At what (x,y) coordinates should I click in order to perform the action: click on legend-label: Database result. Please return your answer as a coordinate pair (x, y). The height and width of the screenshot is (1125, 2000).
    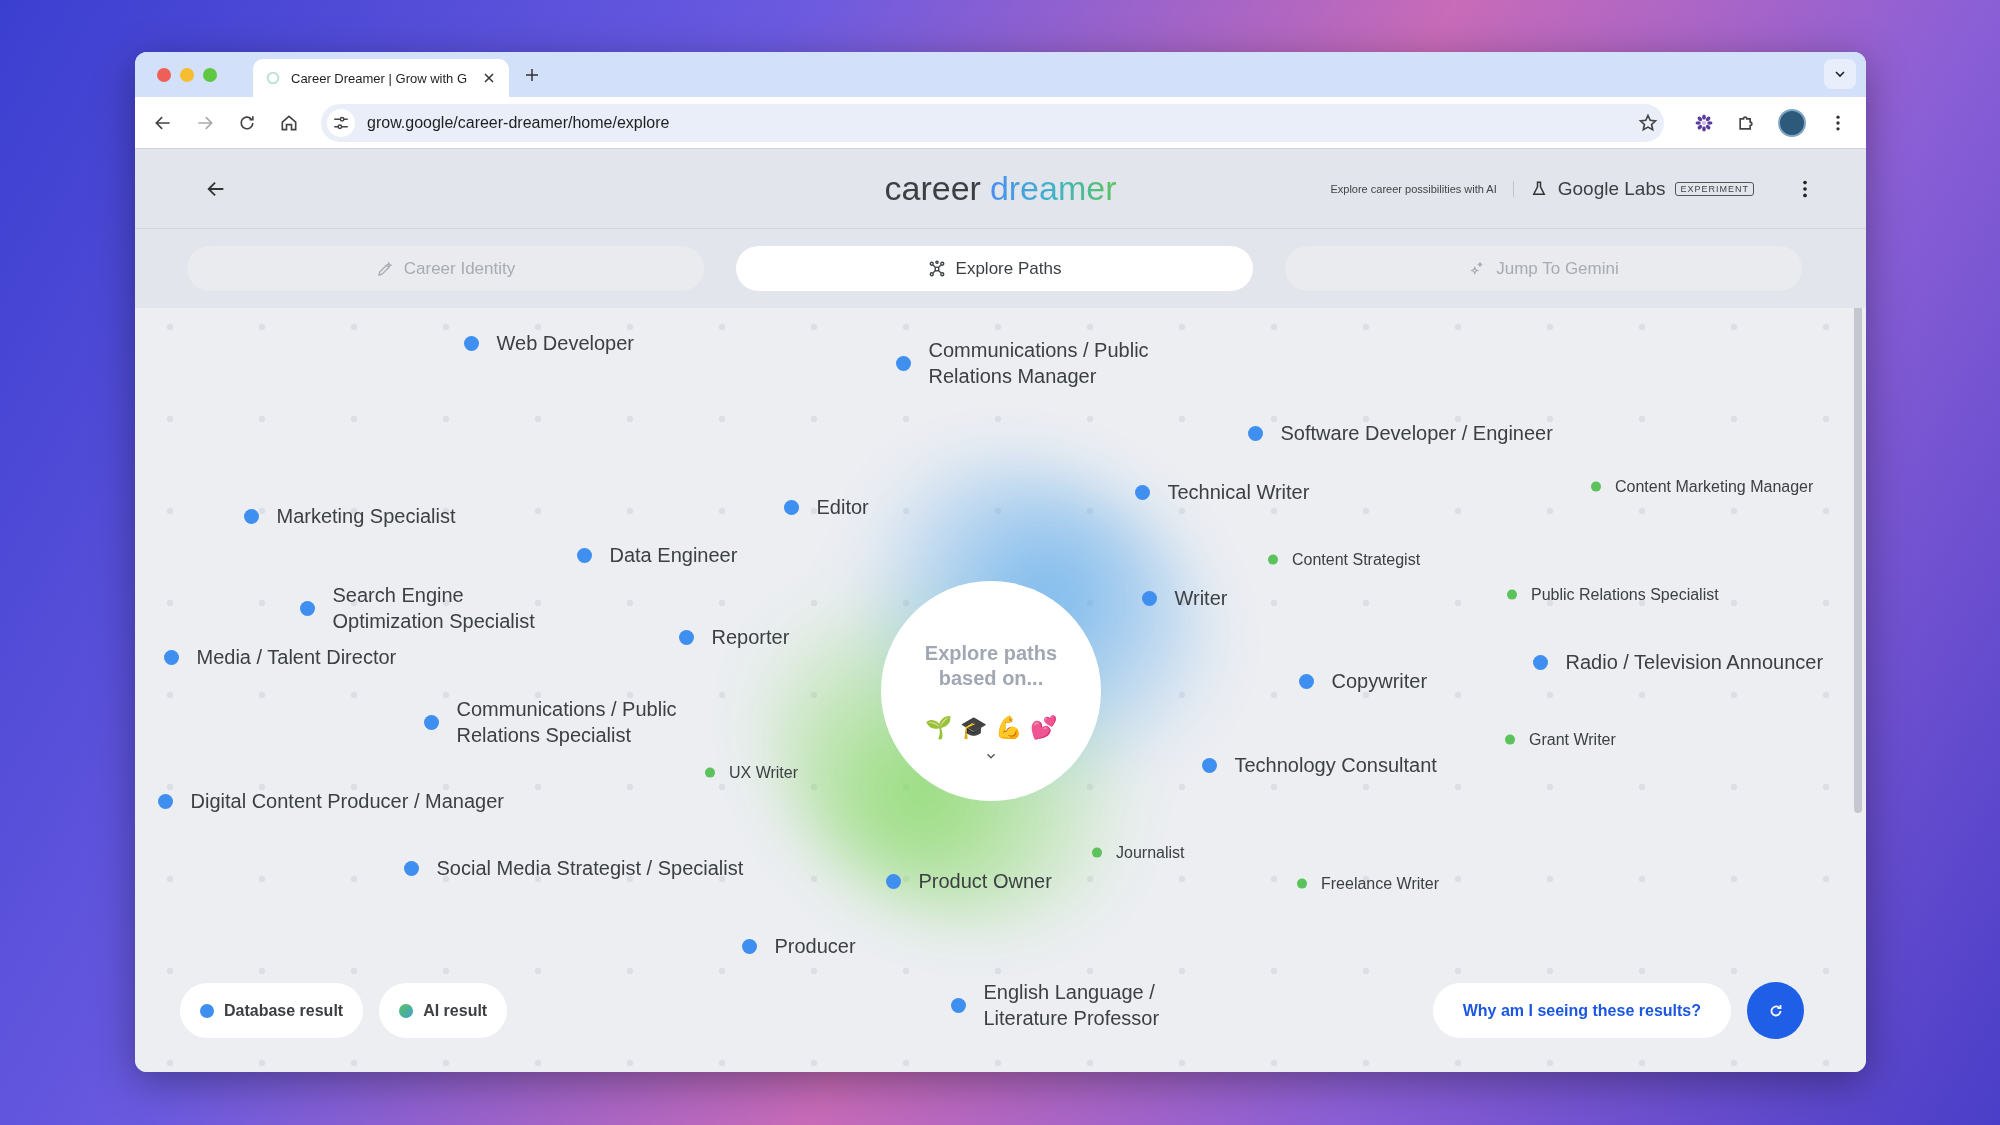
    Looking at the image, I should click on (284, 1010).